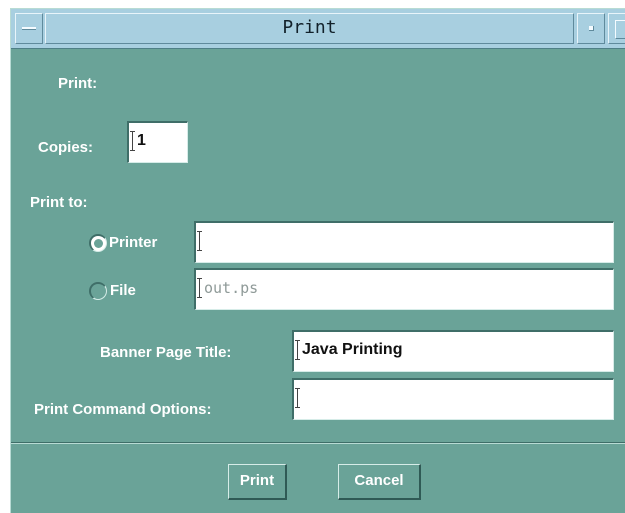 This screenshot has width=625, height=513. I want to click on window-title: Print, so click(309, 28).